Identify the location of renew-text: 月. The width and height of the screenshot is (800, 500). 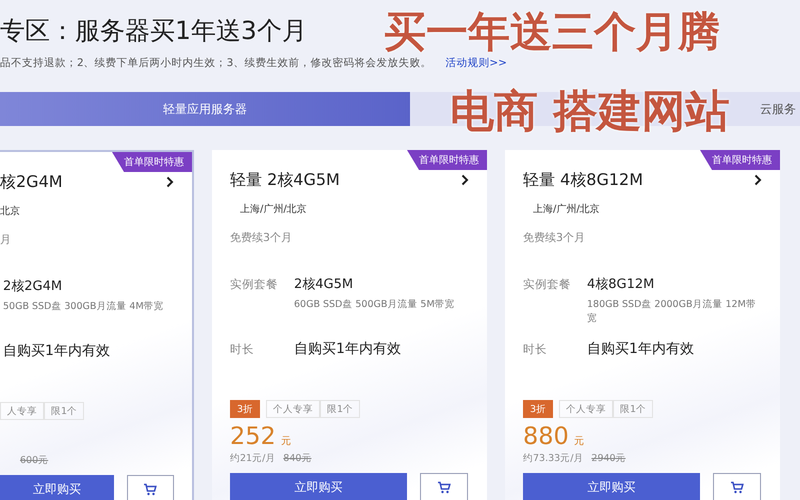
(6, 239).